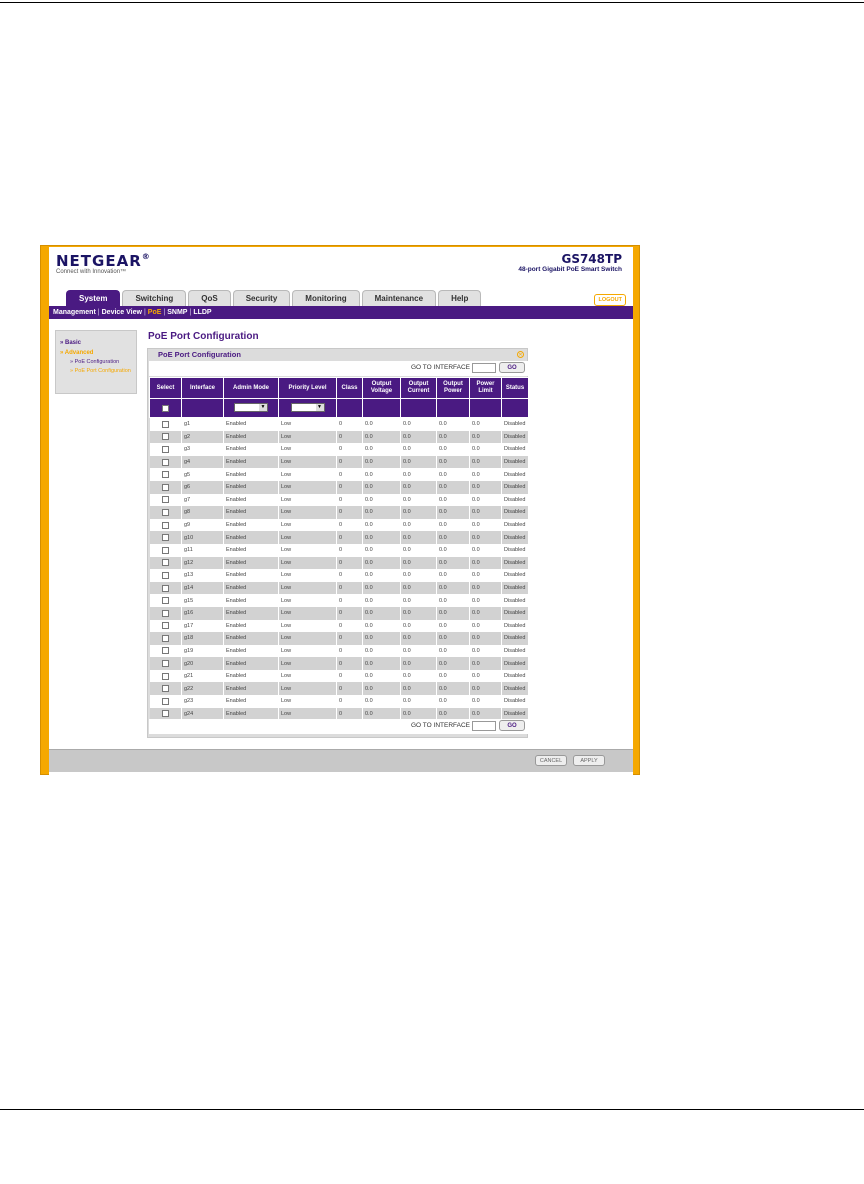 The height and width of the screenshot is (1184, 864). I want to click on subnav-poe: PoE, so click(155, 312).